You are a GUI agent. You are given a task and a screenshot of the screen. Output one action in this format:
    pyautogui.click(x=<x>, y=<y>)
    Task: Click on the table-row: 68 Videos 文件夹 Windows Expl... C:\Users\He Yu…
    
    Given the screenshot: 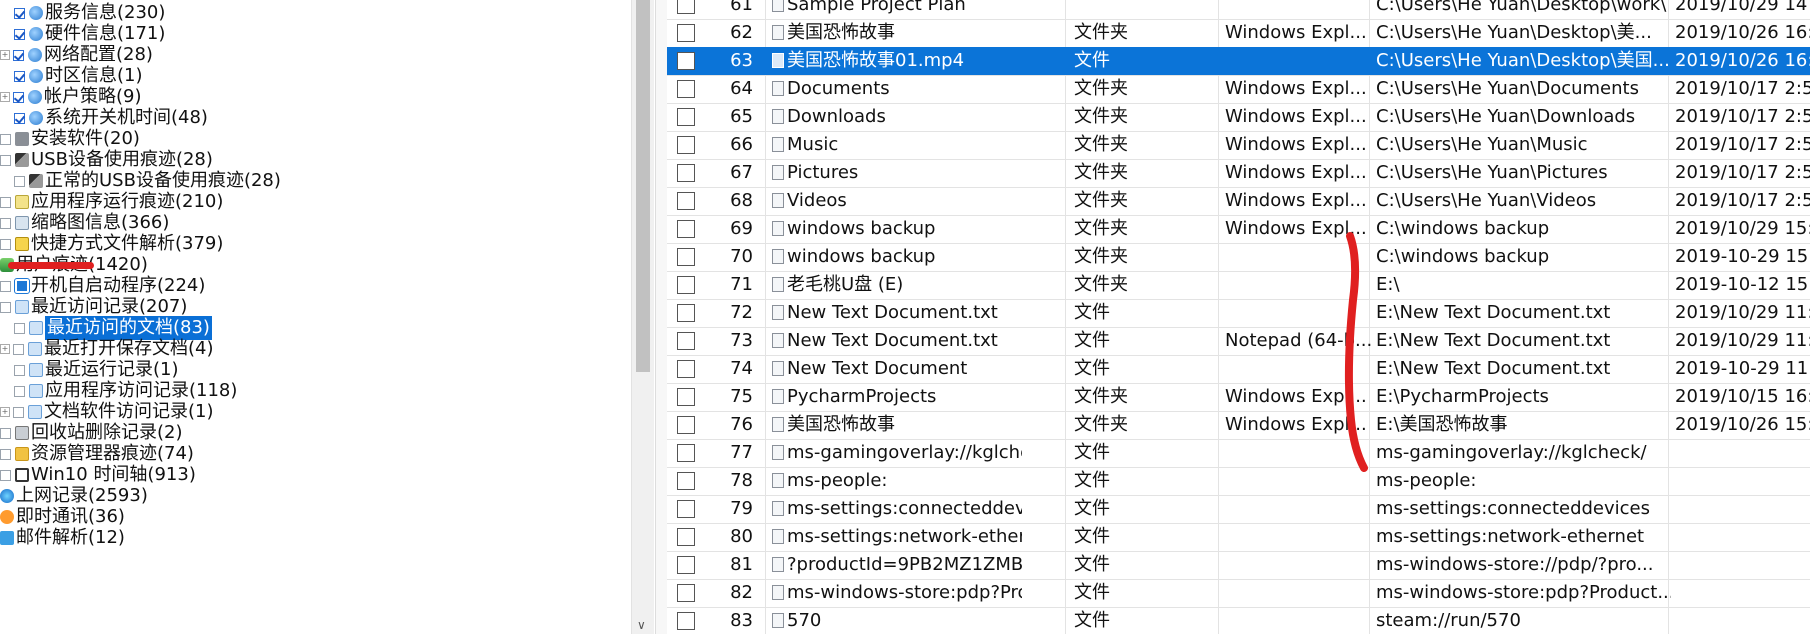 What is the action you would take?
    pyautogui.click(x=1238, y=201)
    